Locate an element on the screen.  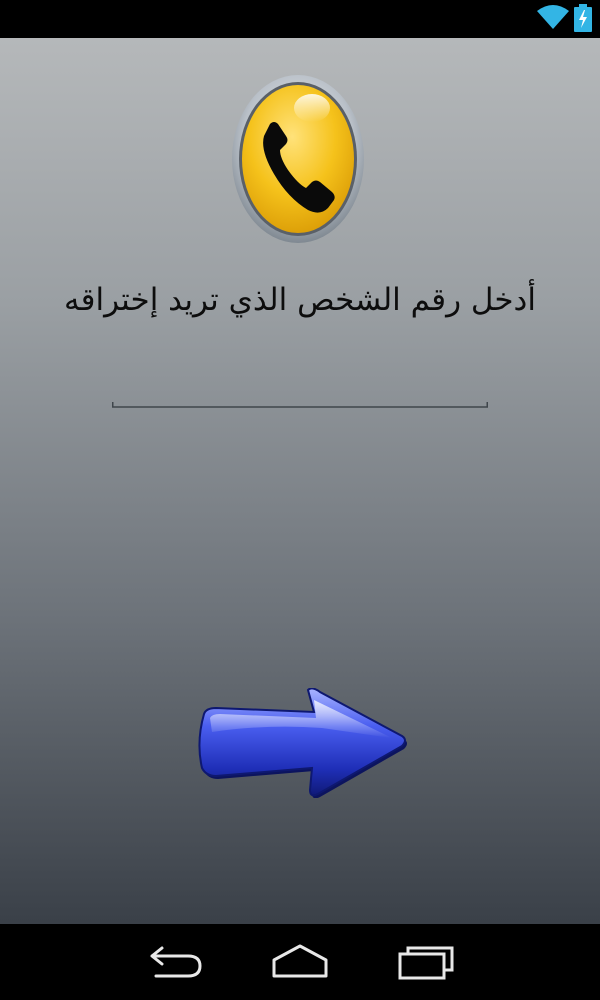
phone-number-input is located at coordinates (300, 391).